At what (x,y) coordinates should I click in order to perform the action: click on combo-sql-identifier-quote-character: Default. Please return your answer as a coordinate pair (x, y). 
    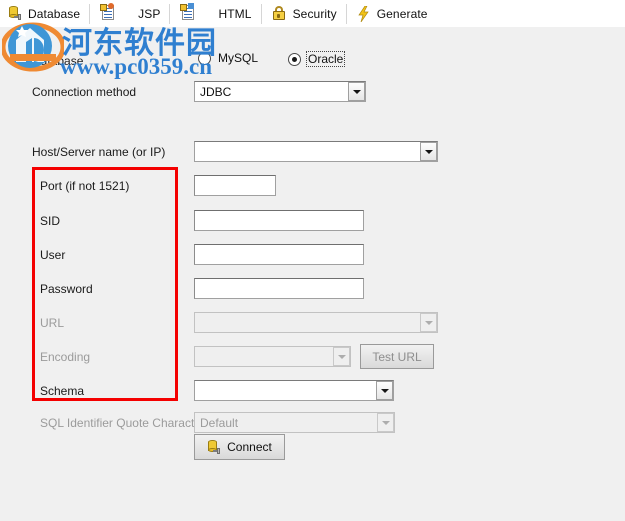
    Looking at the image, I should click on (294, 422).